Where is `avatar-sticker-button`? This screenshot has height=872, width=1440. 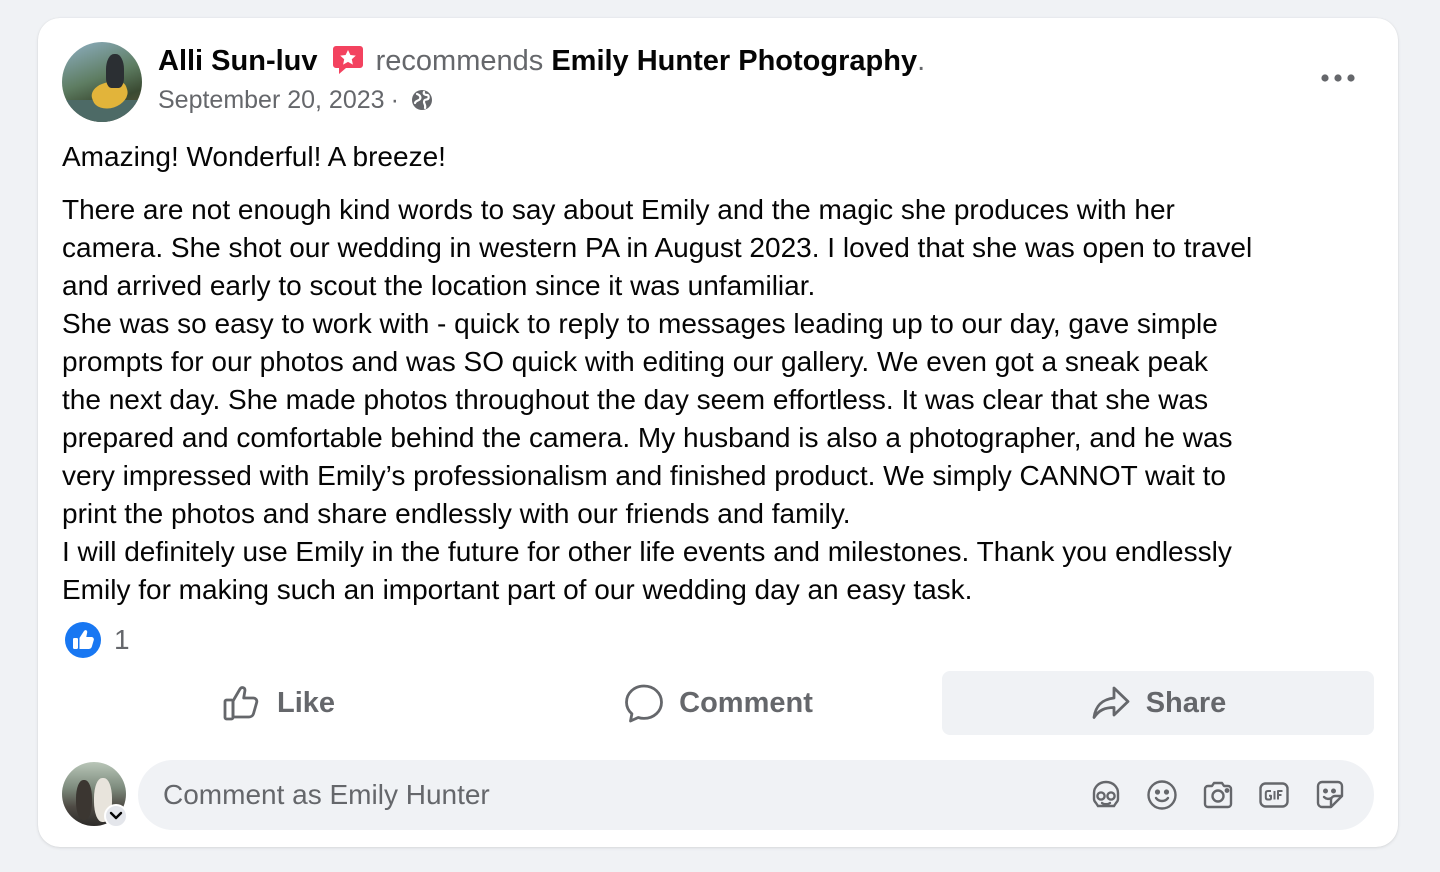
avatar-sticker-button is located at coordinates (1106, 795).